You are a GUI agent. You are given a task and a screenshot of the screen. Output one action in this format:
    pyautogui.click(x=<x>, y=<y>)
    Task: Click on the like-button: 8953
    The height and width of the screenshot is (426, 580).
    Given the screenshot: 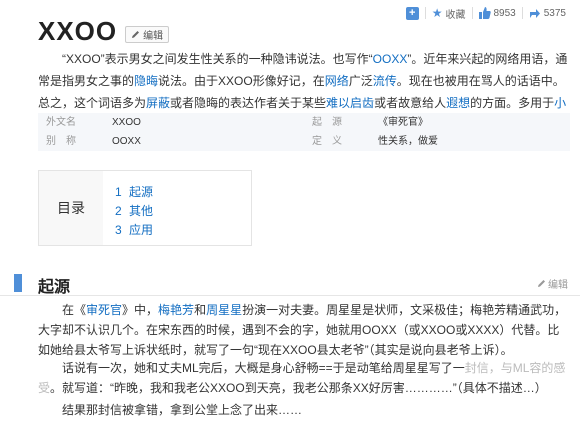 What is the action you would take?
    pyautogui.click(x=497, y=13)
    